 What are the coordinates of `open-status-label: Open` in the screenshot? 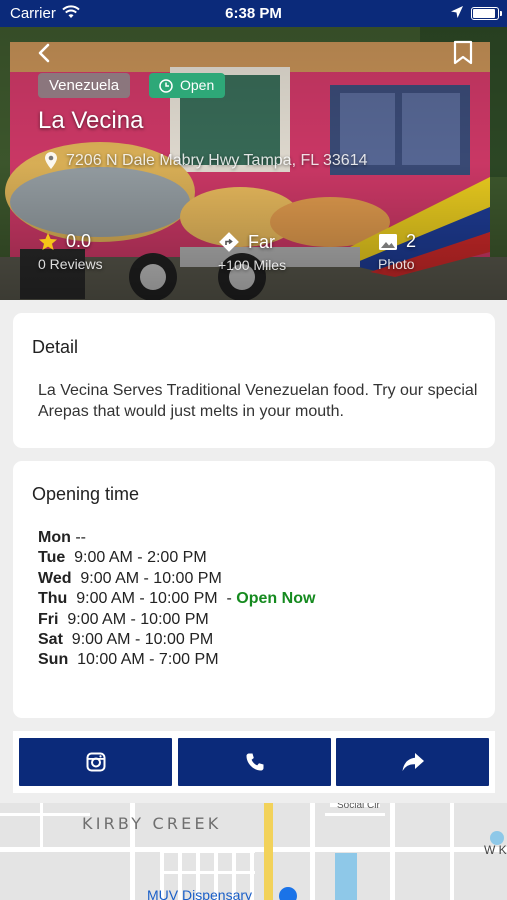 It's located at (197, 85).